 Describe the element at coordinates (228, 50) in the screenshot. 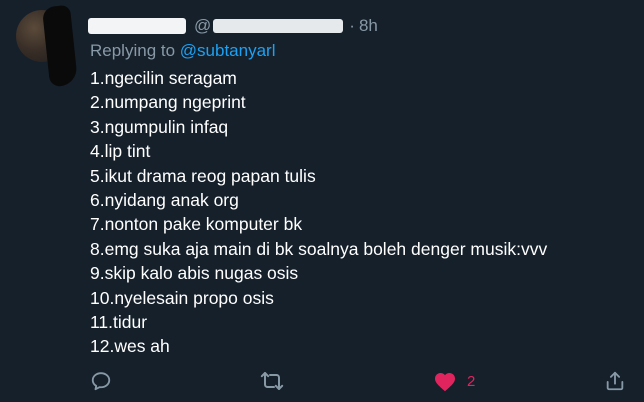

I see `replying-handle-link: @subtanyarl` at that location.